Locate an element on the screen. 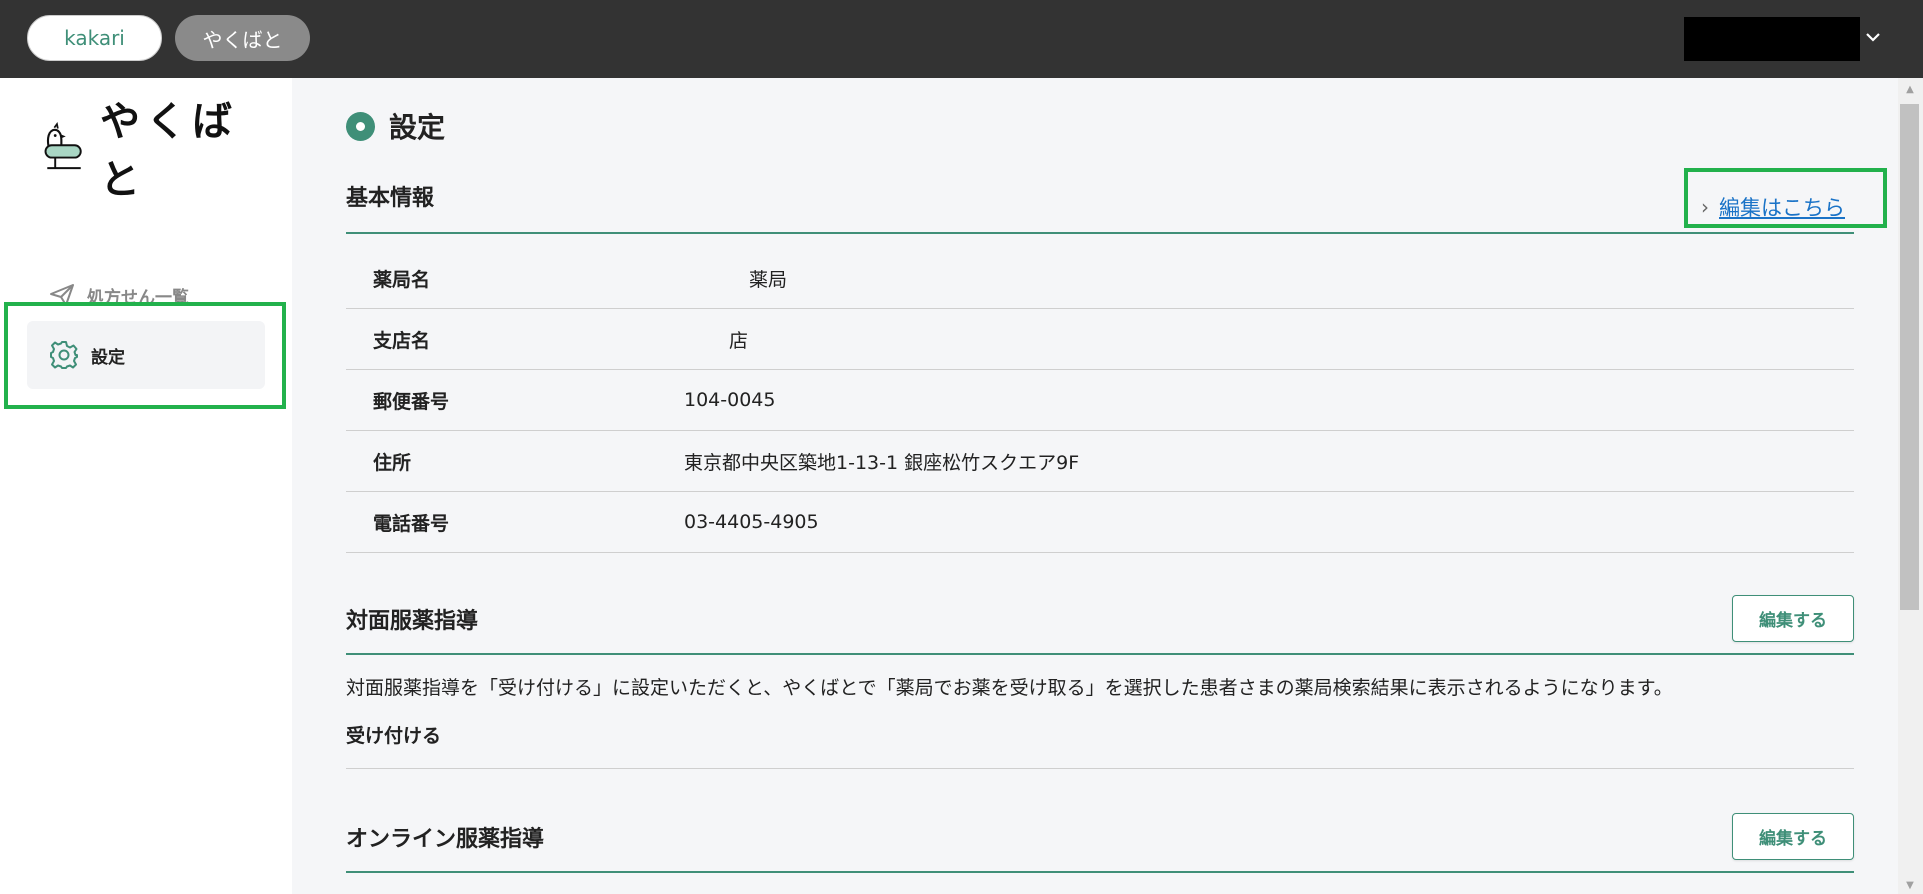 The image size is (1923, 894). section-title-face-to-face: 対面服薬指導 is located at coordinates (412, 621).